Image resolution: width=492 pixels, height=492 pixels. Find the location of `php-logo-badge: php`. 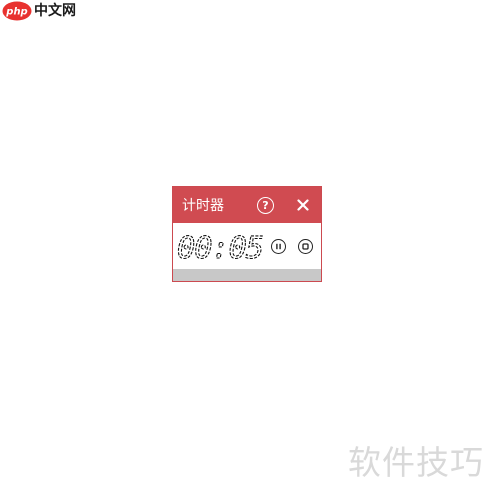

php-logo-badge: php is located at coordinates (17, 11).